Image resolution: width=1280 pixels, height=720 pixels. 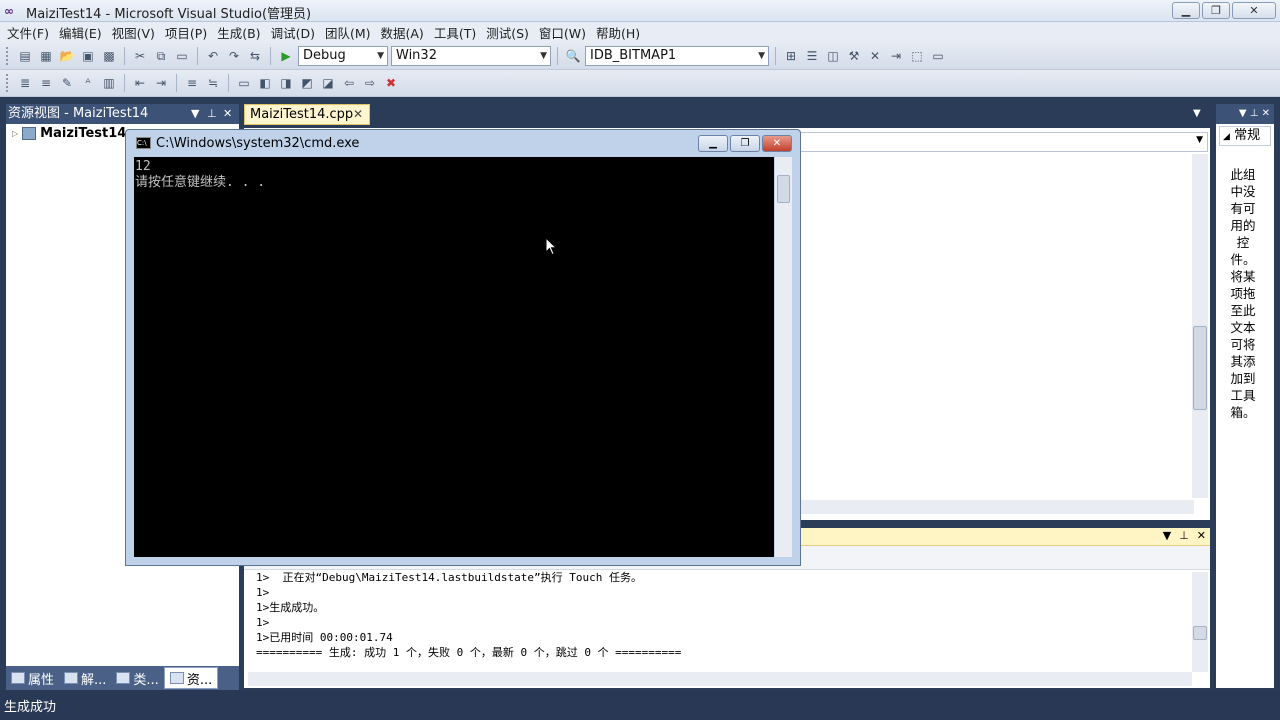 What do you see at coordinates (161, 83) in the screenshot?
I see `indent-icon: ⇥` at bounding box center [161, 83].